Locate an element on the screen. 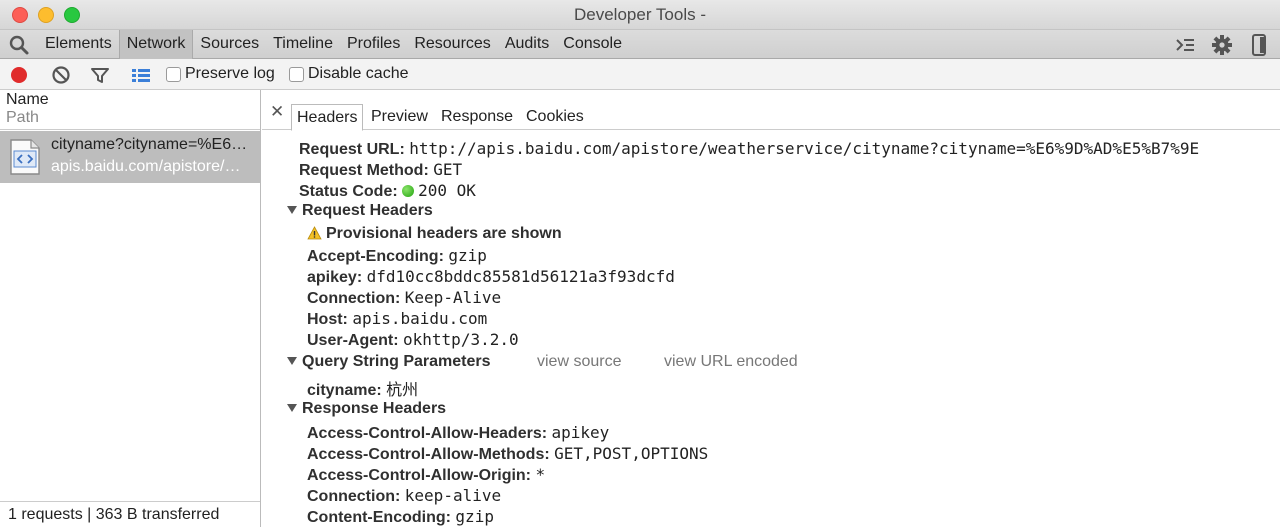 The width and height of the screenshot is (1280, 527). gear-icon is located at coordinates (1222, 45).